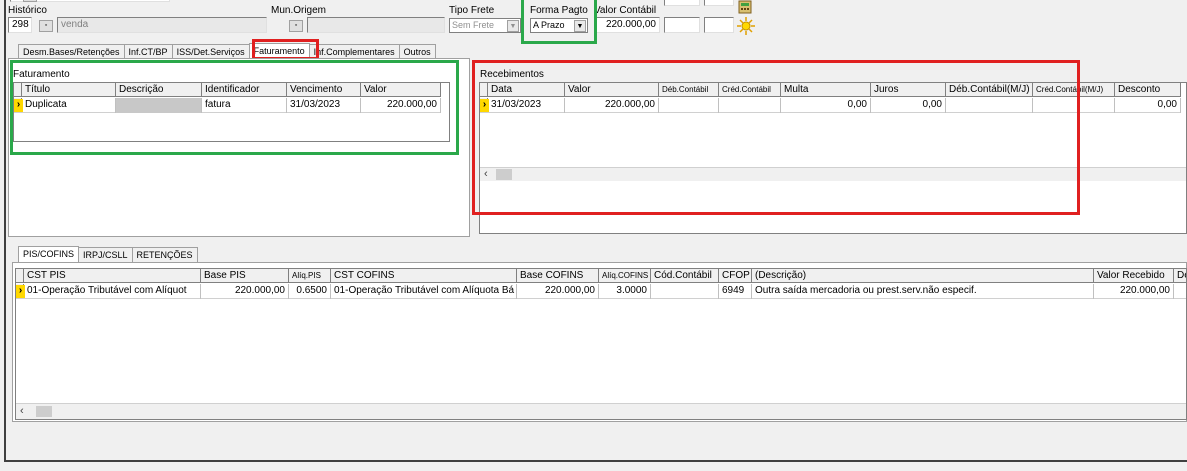 The height and width of the screenshot is (471, 1187). I want to click on col-cfop: CFOP, so click(735, 276).